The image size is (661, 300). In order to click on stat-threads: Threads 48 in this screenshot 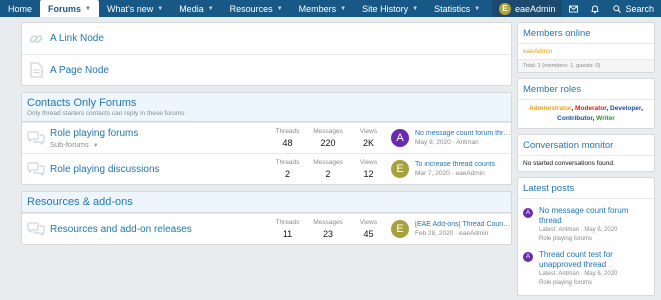, I will do `click(287, 138)`.